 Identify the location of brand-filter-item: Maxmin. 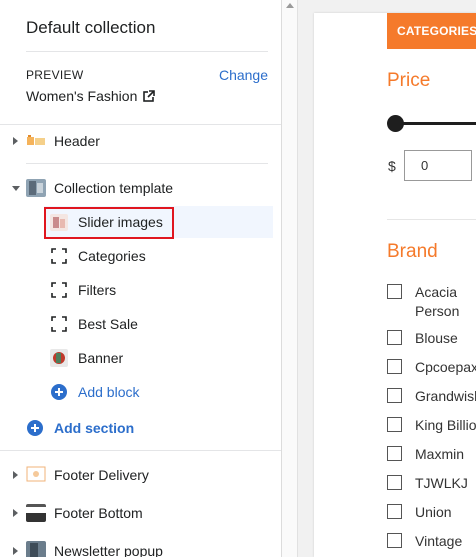
(425, 454).